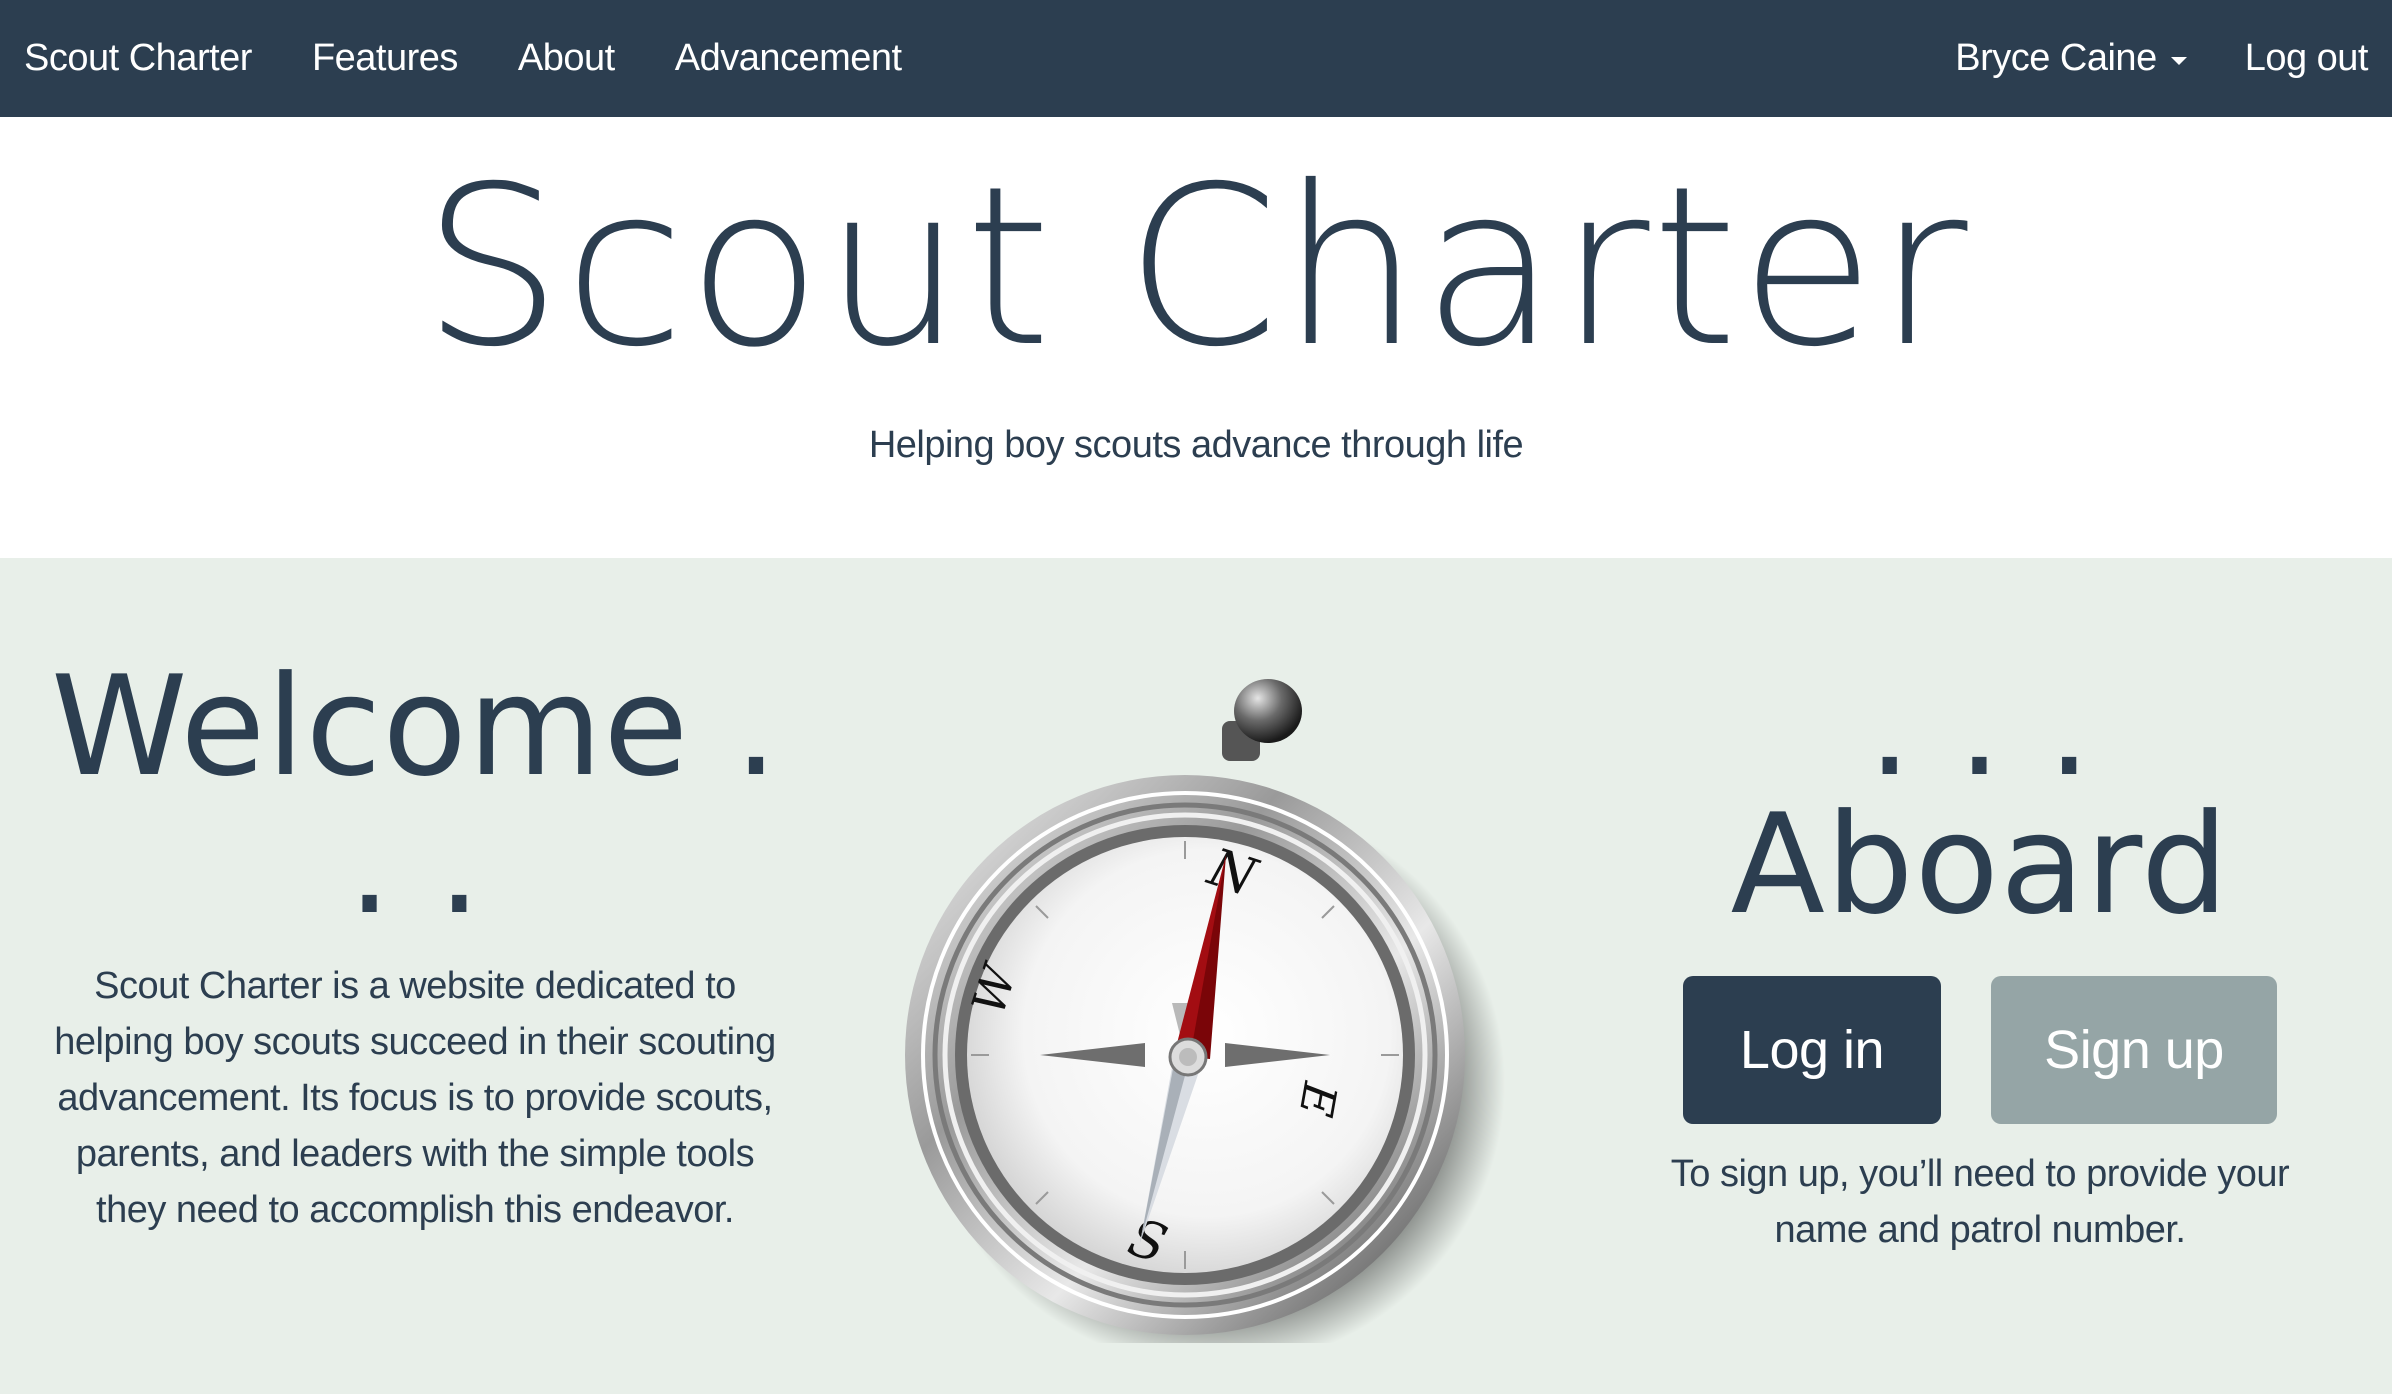 The width and height of the screenshot is (2392, 1394). I want to click on nav-left-group: Scout Charter Features About Advancement, so click(493, 58).